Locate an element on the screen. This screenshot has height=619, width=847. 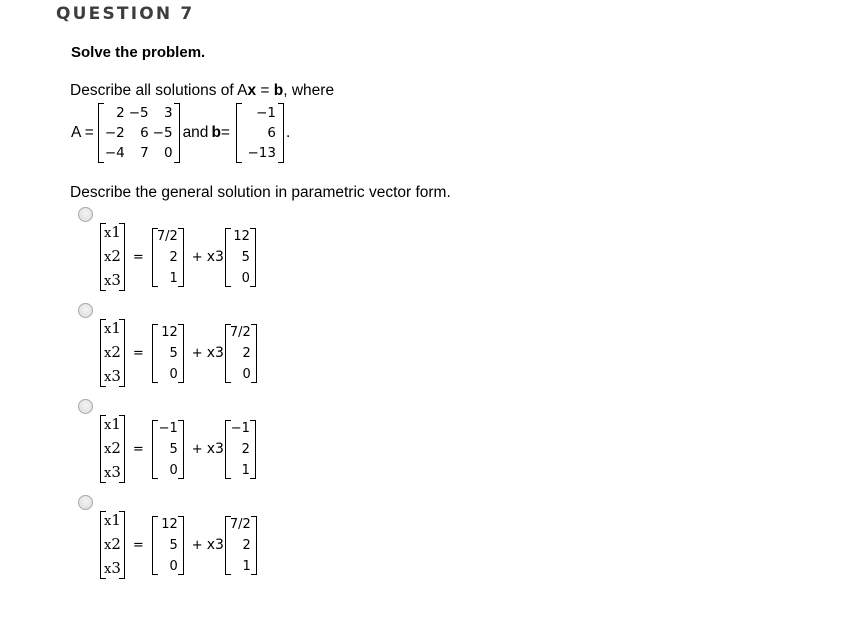
constant-vector: −1 5 0 is located at coordinates (167, 449).